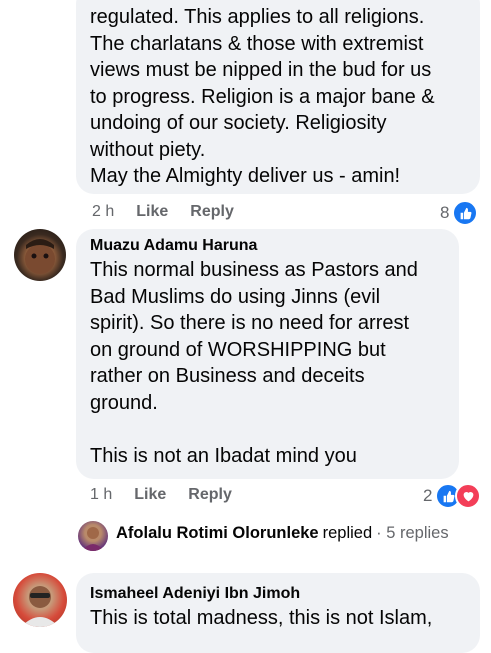 This screenshot has height=653, width=491. I want to click on comment-author: Muazu Adamu Haruna, so click(274, 246).